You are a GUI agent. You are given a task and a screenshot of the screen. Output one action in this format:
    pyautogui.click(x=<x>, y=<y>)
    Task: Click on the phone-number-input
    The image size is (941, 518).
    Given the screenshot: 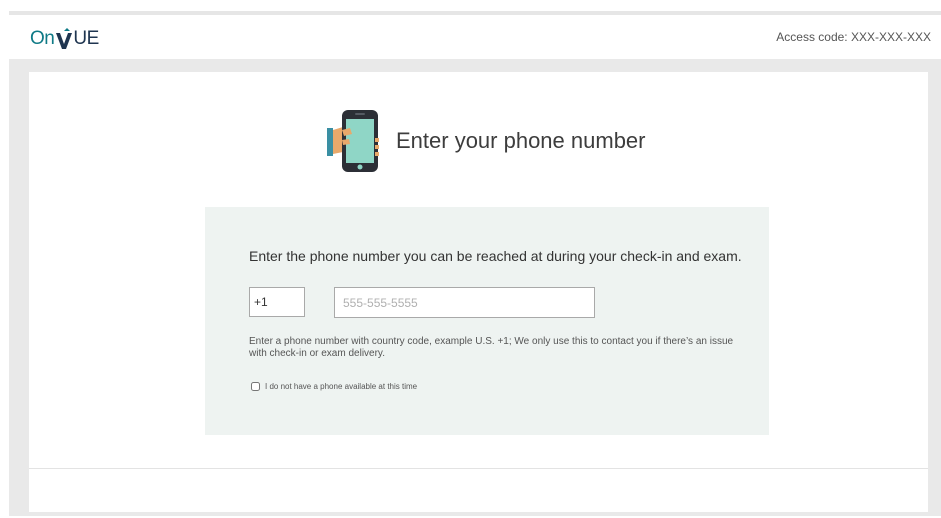 What is the action you would take?
    pyautogui.click(x=464, y=302)
    